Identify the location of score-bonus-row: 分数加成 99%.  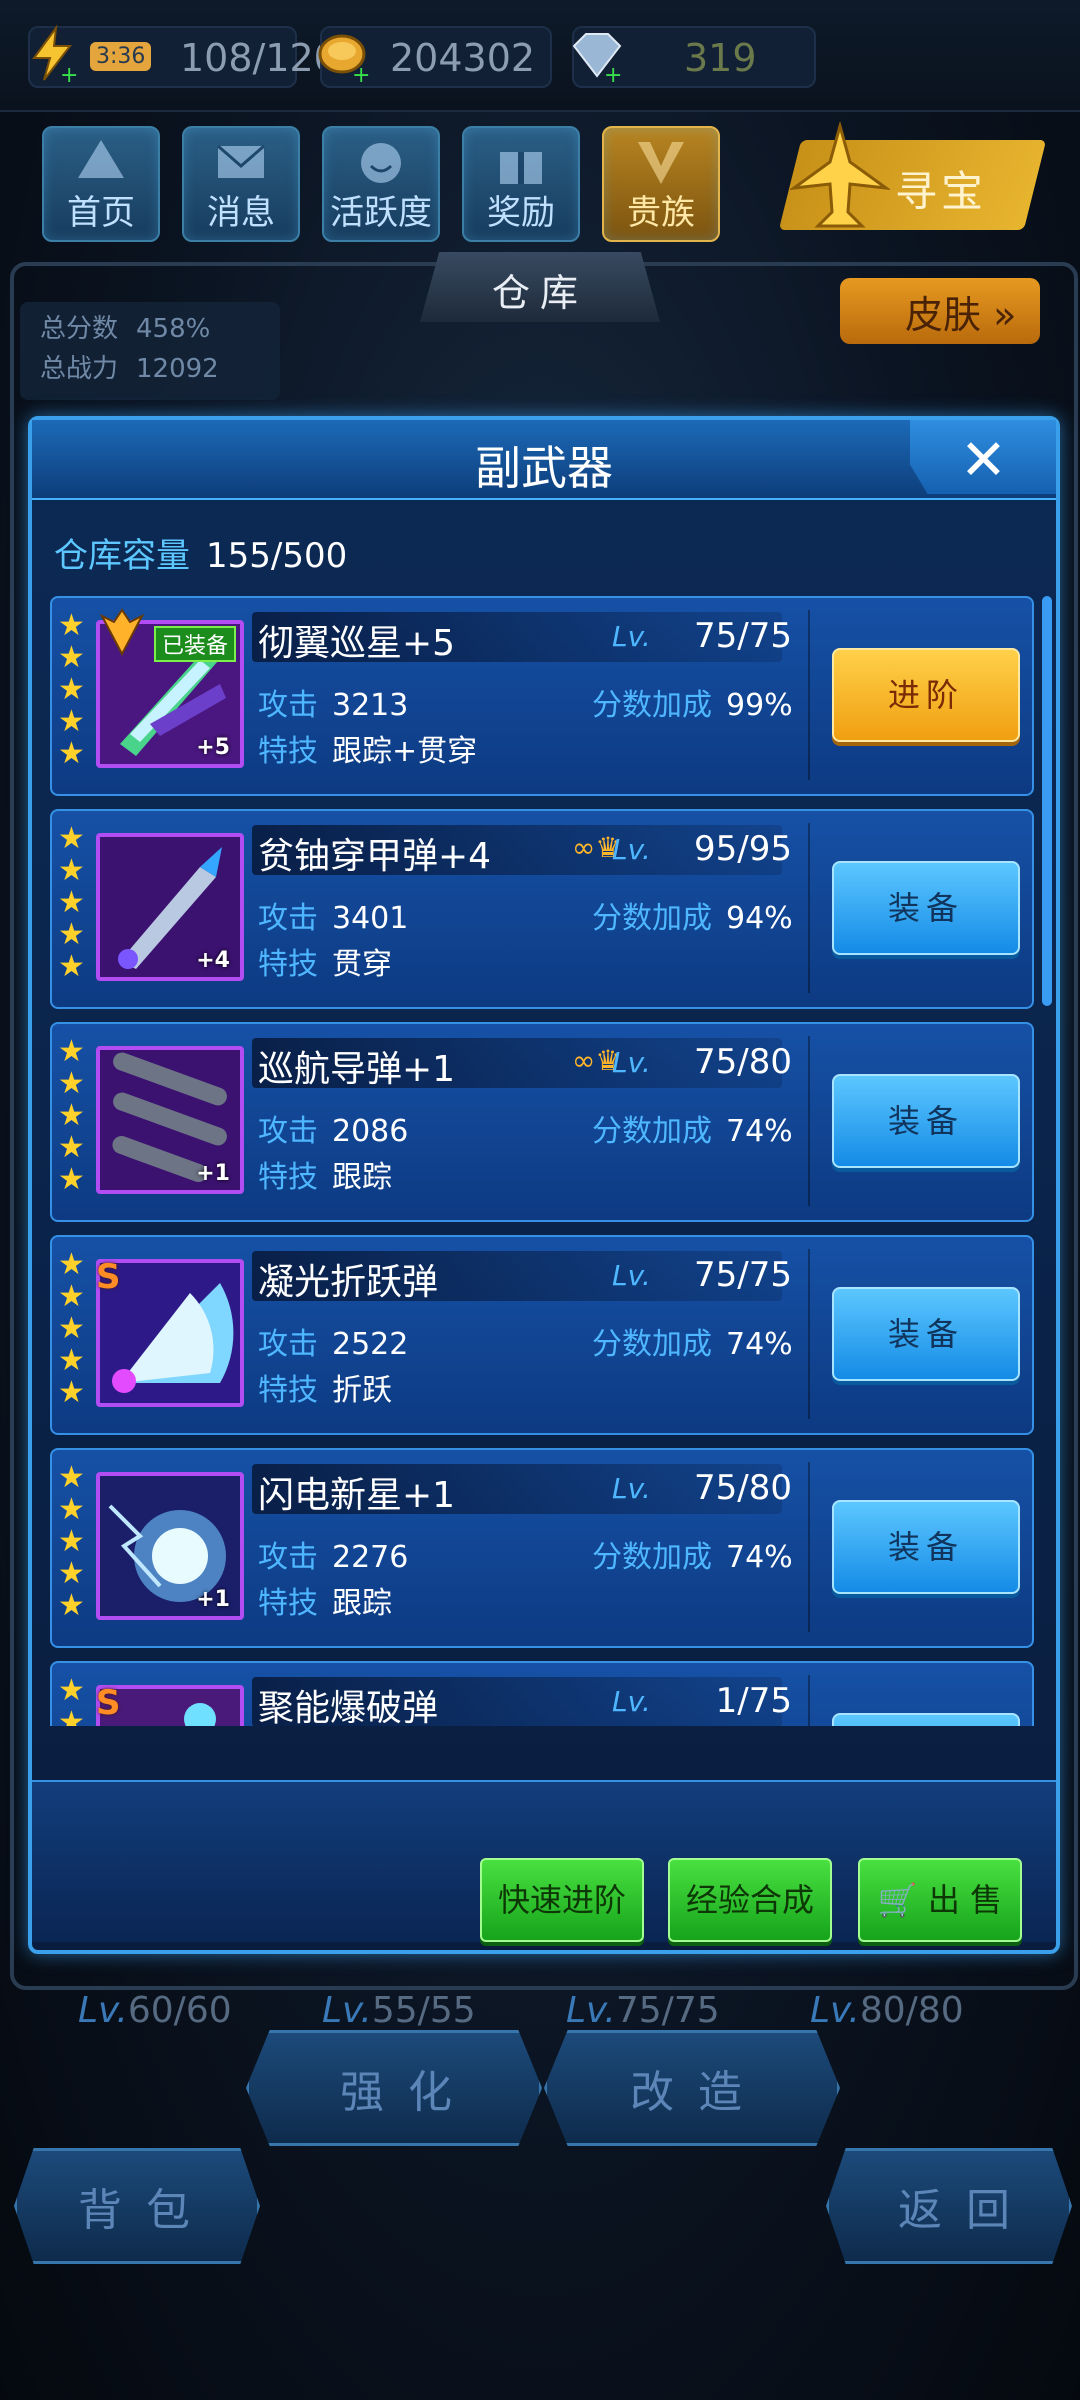
(692, 705).